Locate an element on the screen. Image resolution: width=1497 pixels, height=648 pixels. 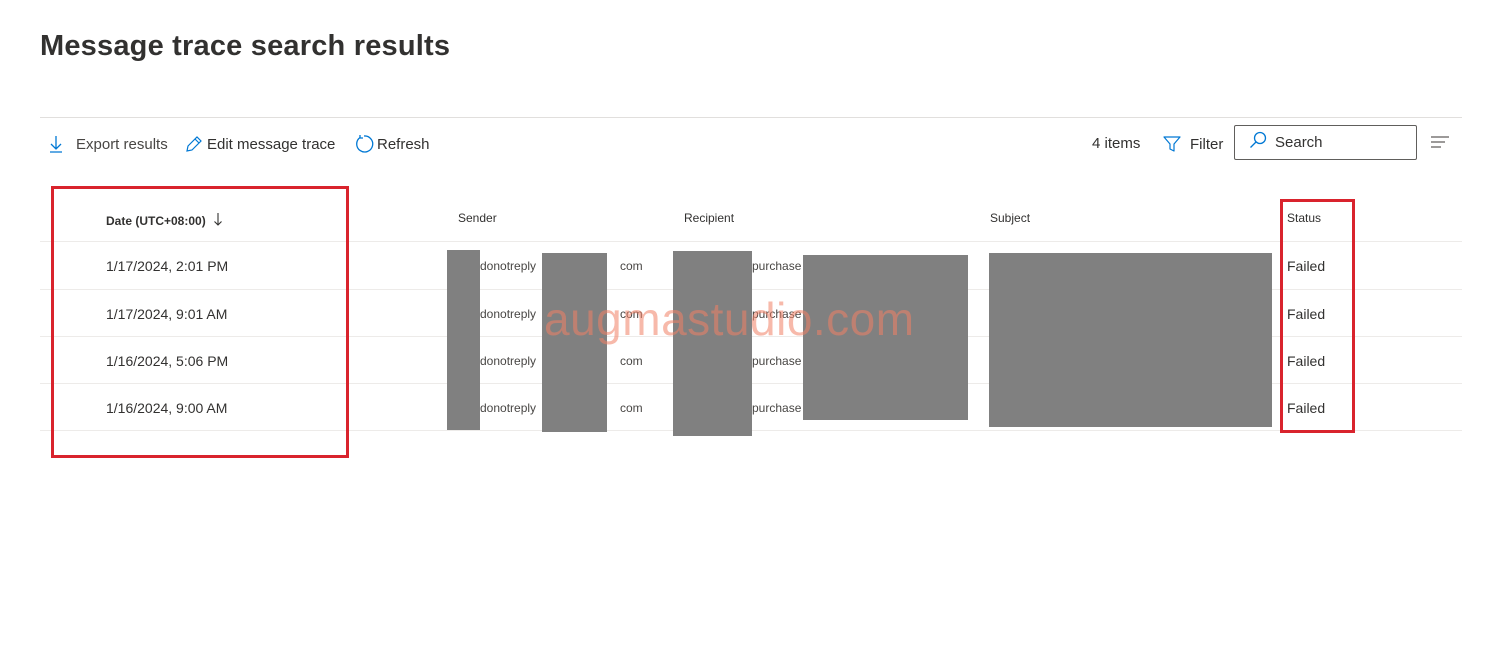
export-results-button: Export results is located at coordinates (108, 144).